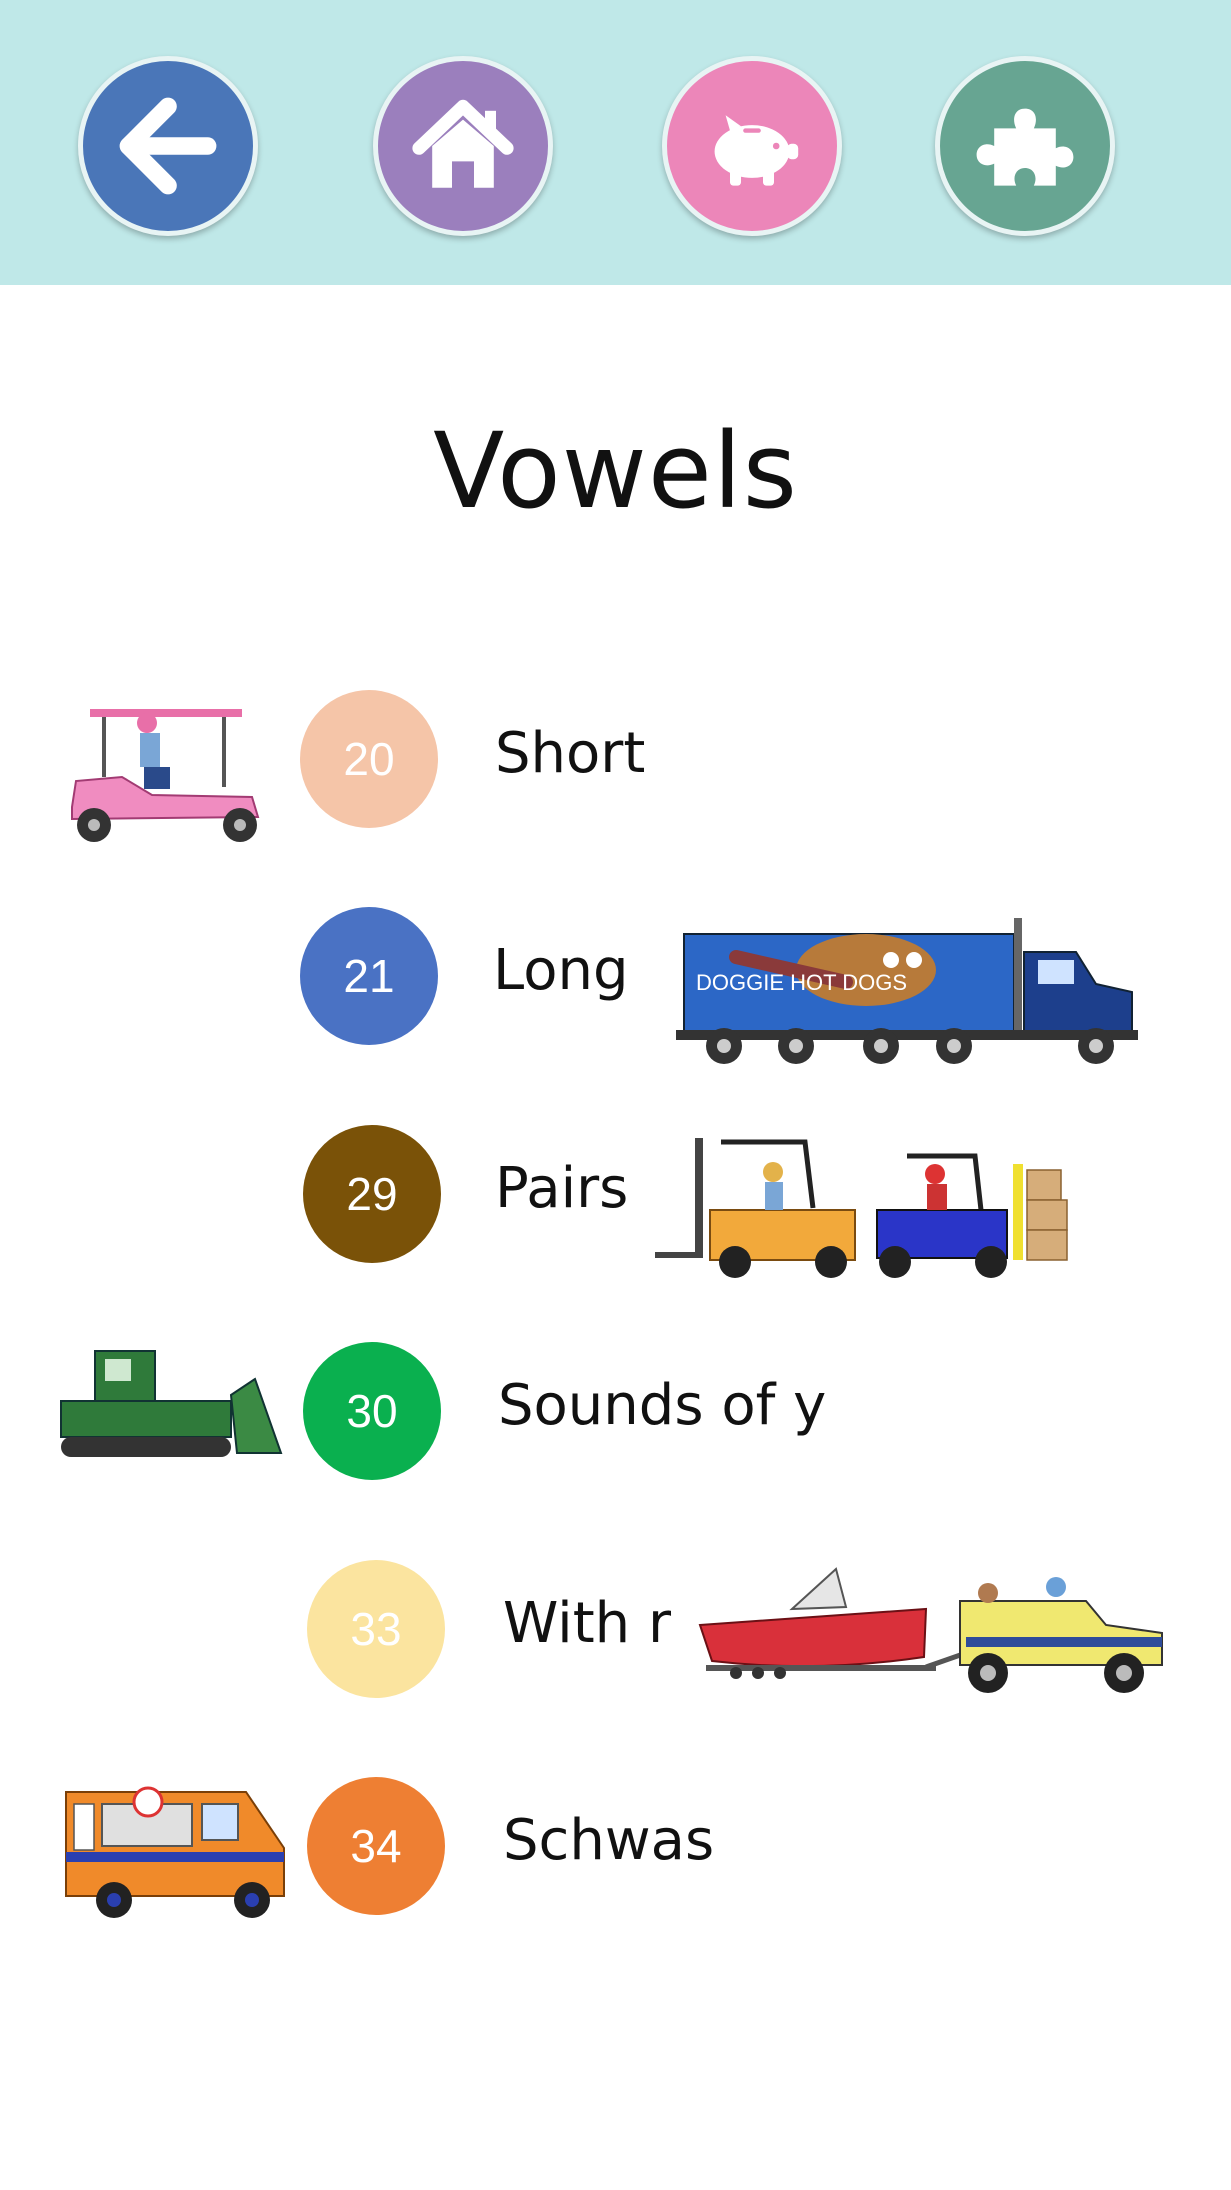 The height and width of the screenshot is (2190, 1231). I want to click on top-nav-bar, so click(615, 142).